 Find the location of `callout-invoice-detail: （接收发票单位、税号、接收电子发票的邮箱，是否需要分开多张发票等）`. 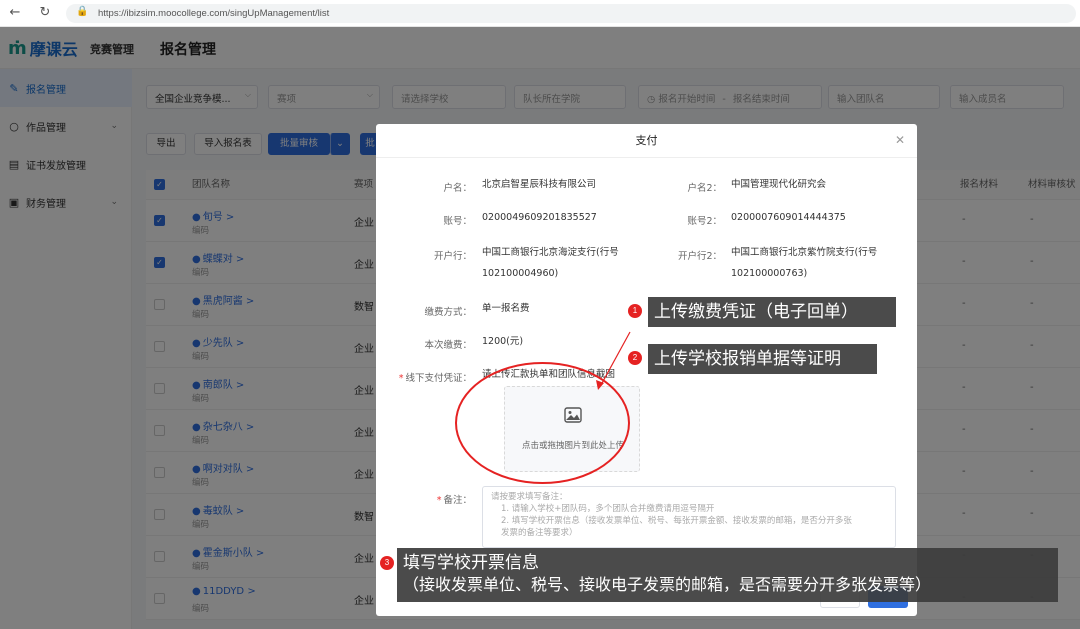

callout-invoice-detail: （接收发票单位、税号、接收电子发票的邮箱，是否需要分开多张发票等） is located at coordinates (667, 584).